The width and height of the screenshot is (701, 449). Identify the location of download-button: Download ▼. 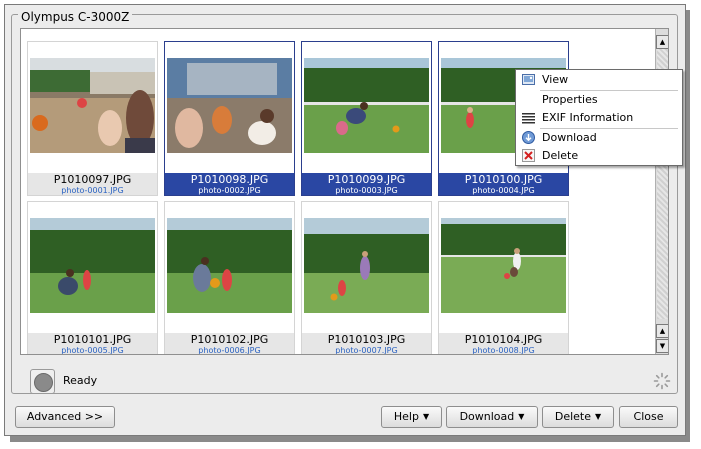
(492, 417).